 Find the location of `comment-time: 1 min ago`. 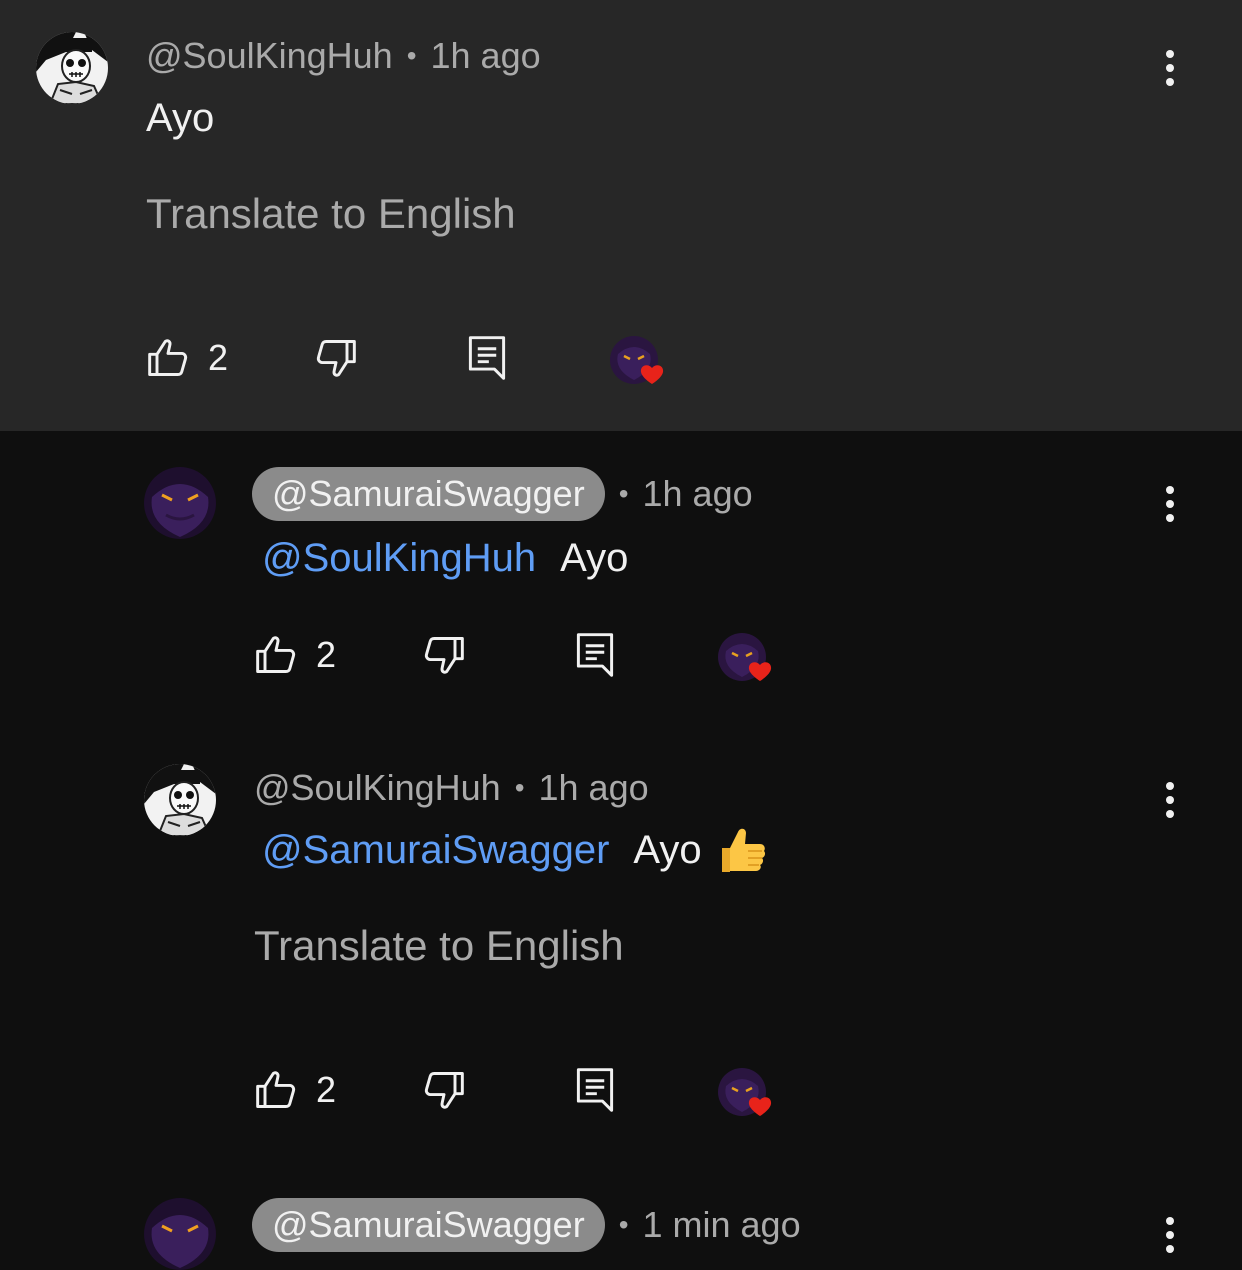

comment-time: 1 min ago is located at coordinates (721, 1224).